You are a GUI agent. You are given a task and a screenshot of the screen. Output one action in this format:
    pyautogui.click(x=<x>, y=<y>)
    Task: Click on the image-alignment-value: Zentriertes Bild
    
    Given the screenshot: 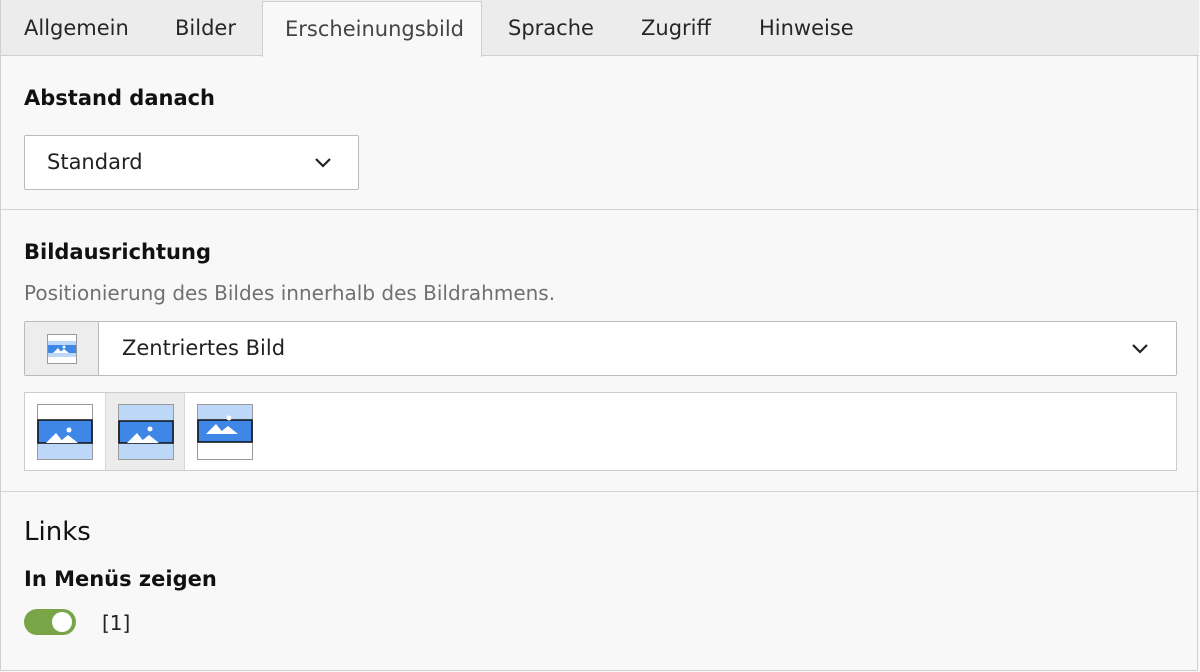 What is the action you would take?
    pyautogui.click(x=204, y=348)
    